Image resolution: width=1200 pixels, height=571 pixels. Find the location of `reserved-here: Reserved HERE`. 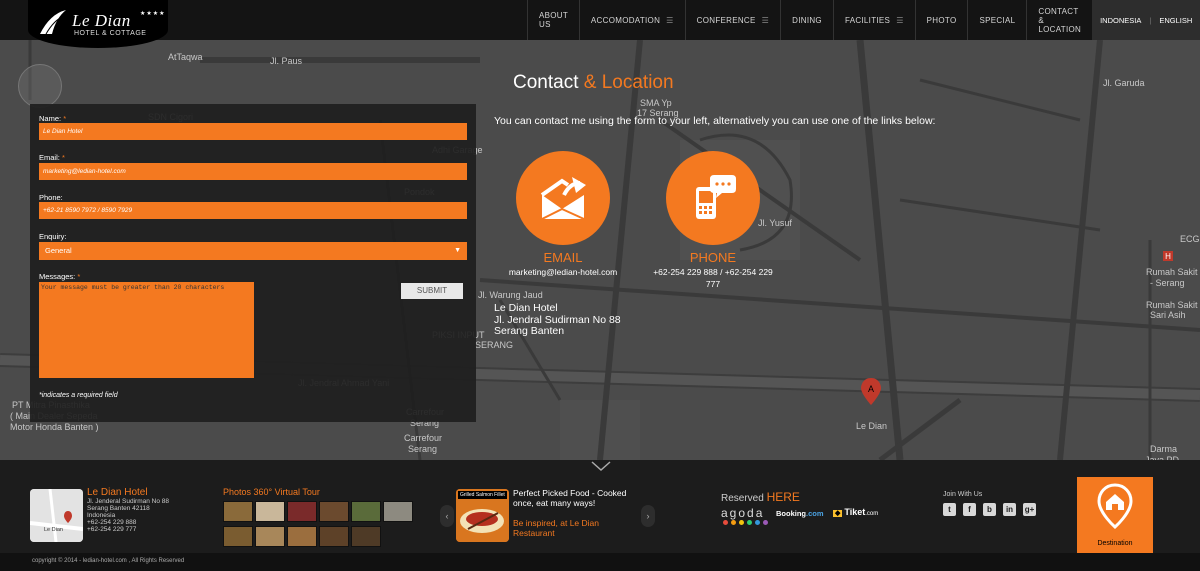

reserved-here: Reserved HERE is located at coordinates (760, 497).